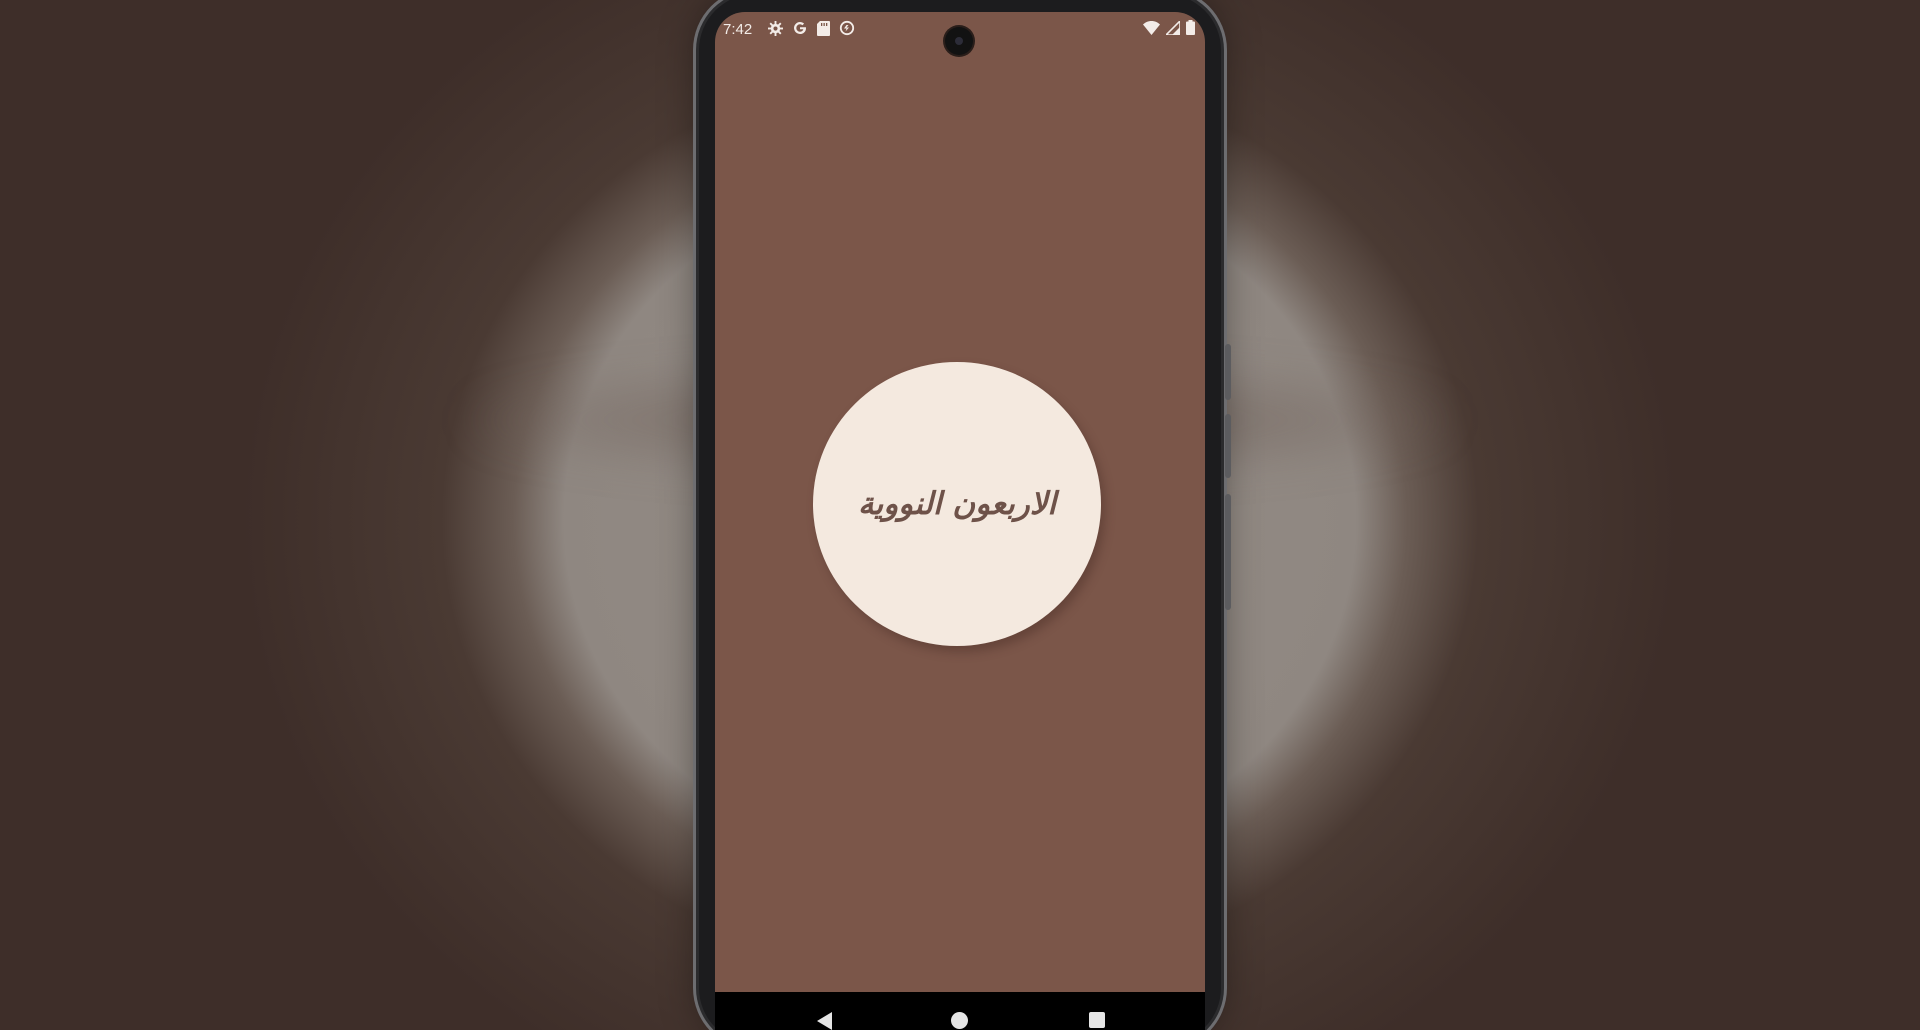 The image size is (1920, 1030). Describe the element at coordinates (775, 30) in the screenshot. I see `settings-icon` at that location.